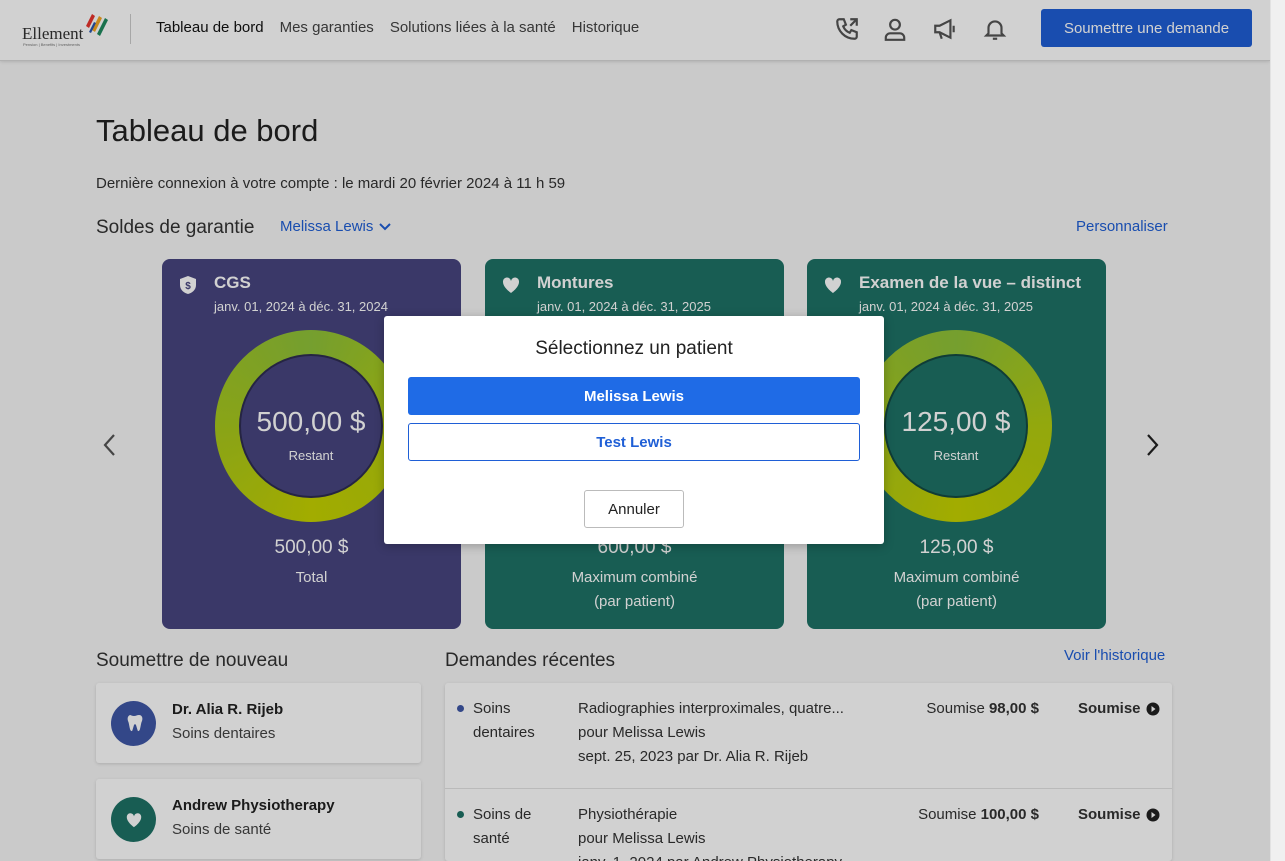  I want to click on page-scrollbar, so click(1277, 430).